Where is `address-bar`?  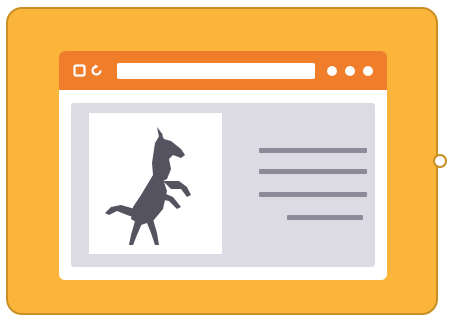 address-bar is located at coordinates (216, 71).